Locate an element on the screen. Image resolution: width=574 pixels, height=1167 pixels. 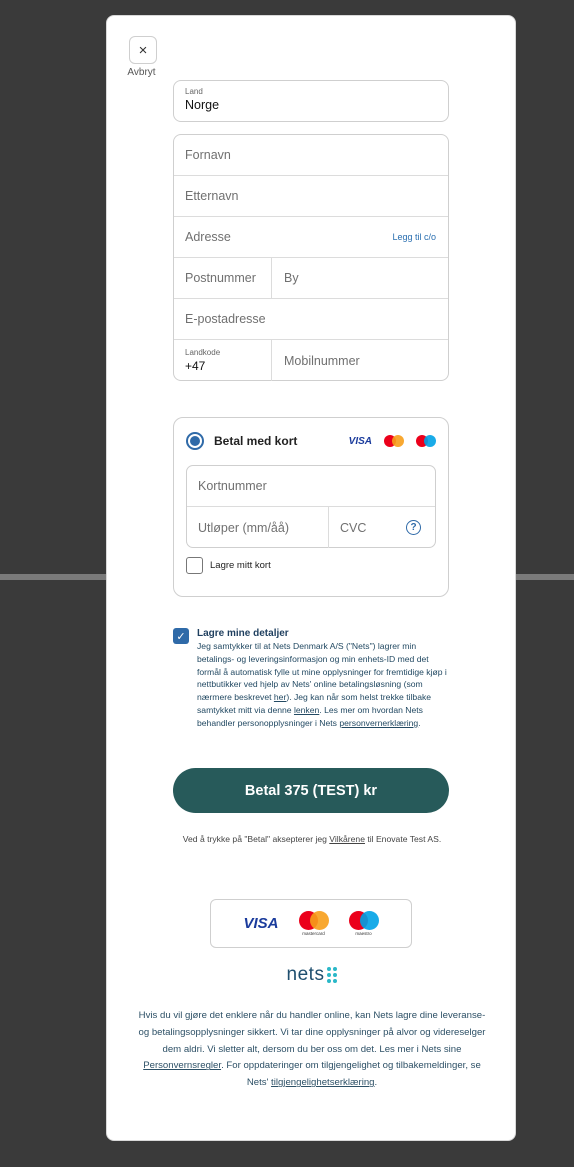
postcode-city-row: Postnummer By is located at coordinates (311, 278).